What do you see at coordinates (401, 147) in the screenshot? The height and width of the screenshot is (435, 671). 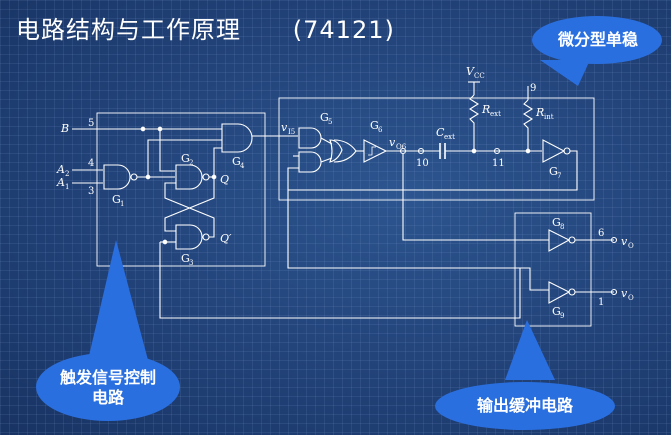 I see `label-vO6-sub: O6` at bounding box center [401, 147].